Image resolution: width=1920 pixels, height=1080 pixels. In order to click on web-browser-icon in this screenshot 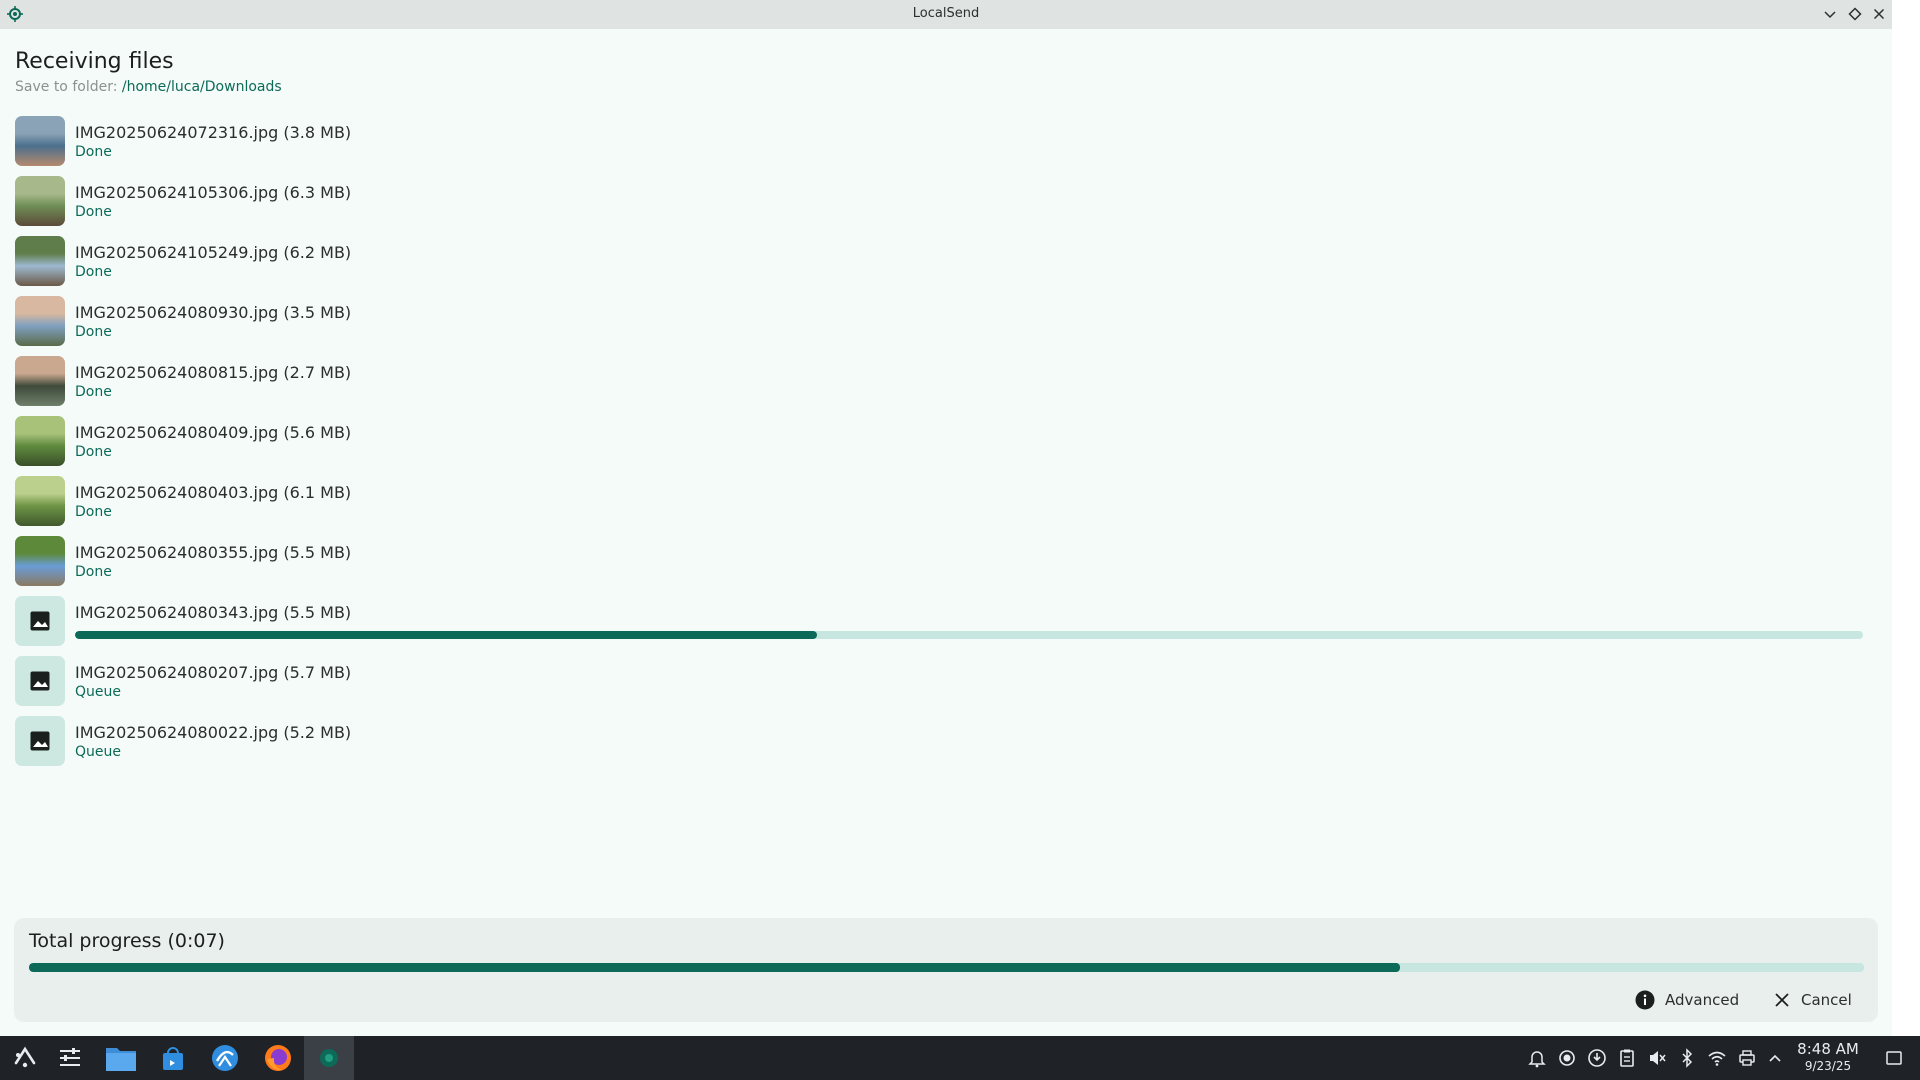, I will do `click(225, 1058)`.